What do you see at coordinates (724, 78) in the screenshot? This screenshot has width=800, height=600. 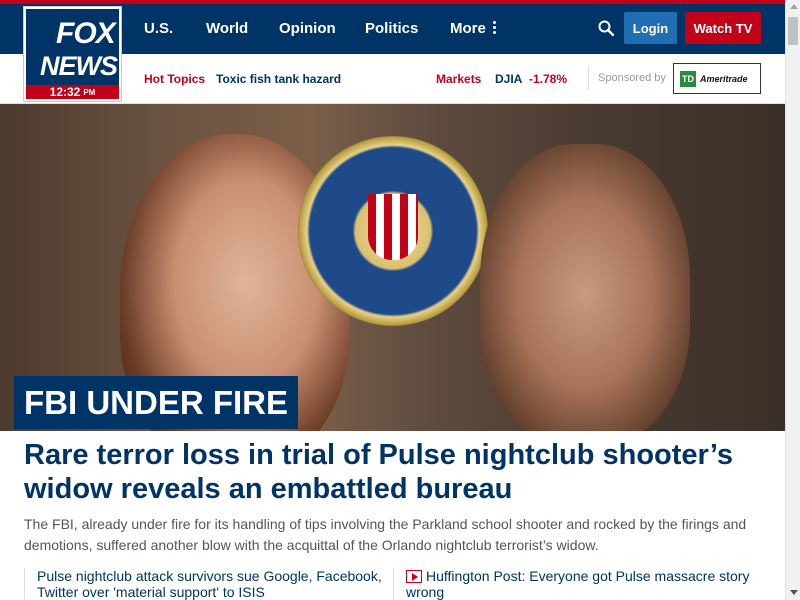 I see `sponsor-name: Ameritrade` at bounding box center [724, 78].